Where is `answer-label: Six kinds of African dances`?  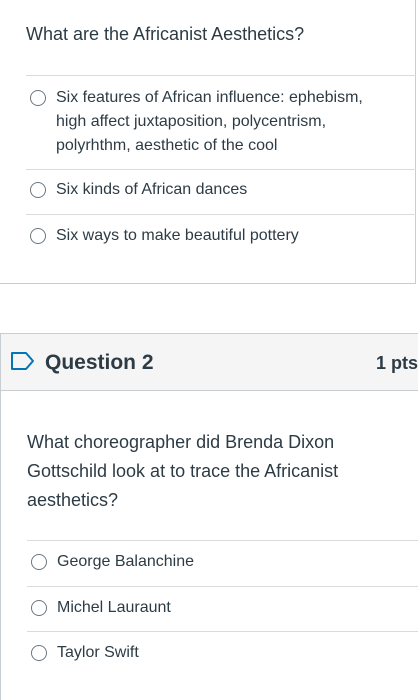 answer-label: Six kinds of African dances is located at coordinates (152, 189).